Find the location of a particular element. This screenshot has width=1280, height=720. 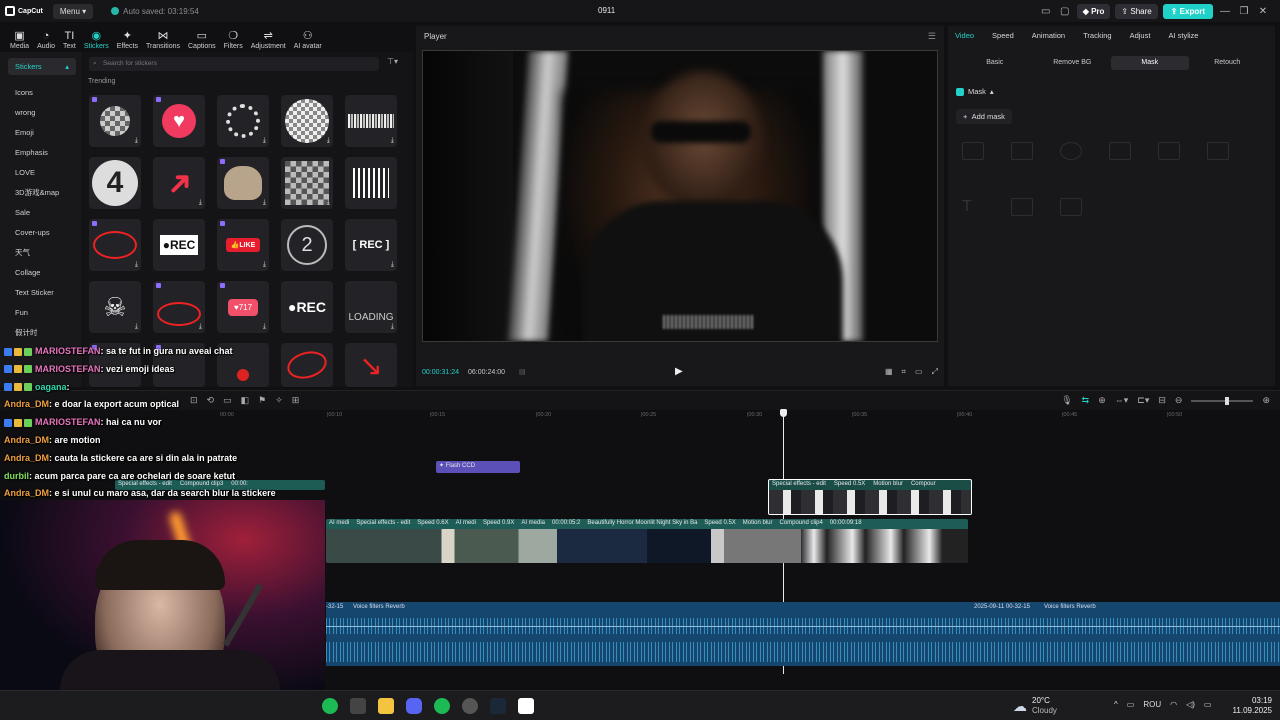

category-item: LOVE is located at coordinates (41, 173).